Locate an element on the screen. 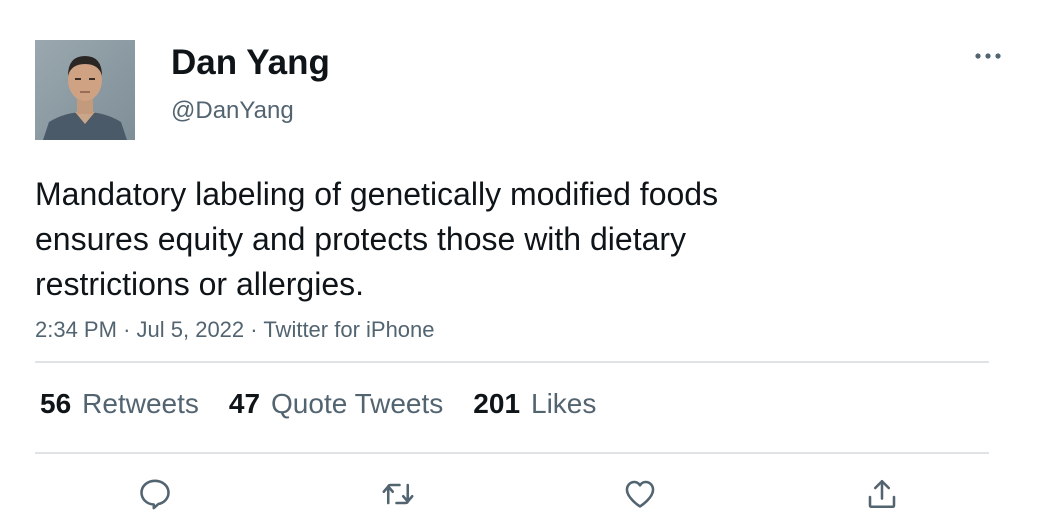 The height and width of the screenshot is (525, 1050). share-button is located at coordinates (882, 494).